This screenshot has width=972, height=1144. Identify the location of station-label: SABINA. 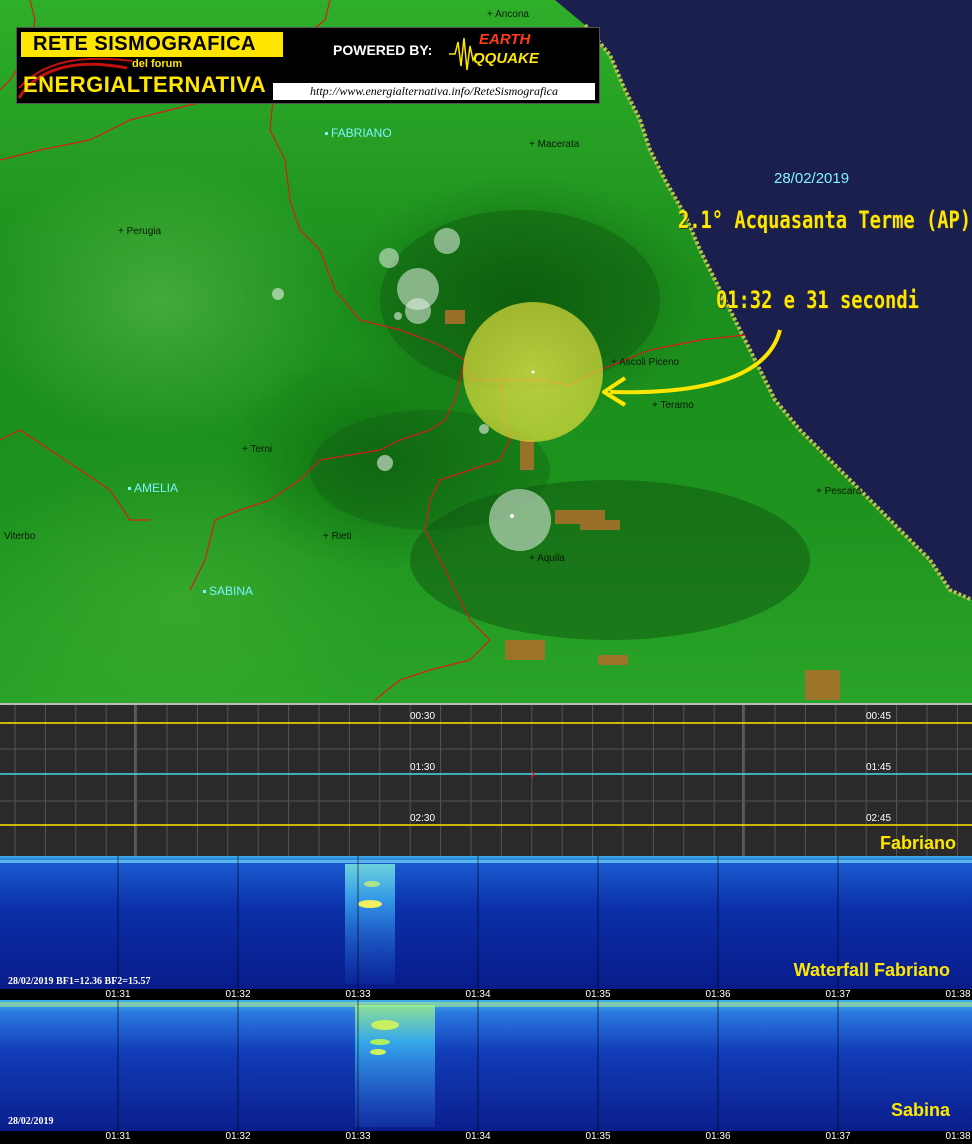
(231, 591).